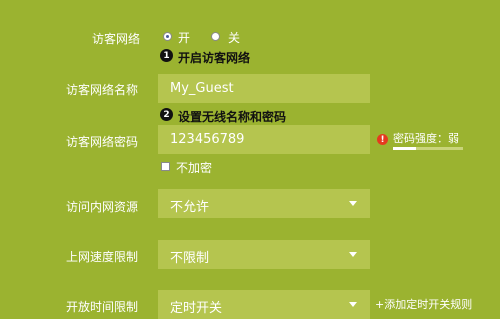  What do you see at coordinates (264, 203) in the screenshot?
I see `lan-access-select: 不允许` at bounding box center [264, 203].